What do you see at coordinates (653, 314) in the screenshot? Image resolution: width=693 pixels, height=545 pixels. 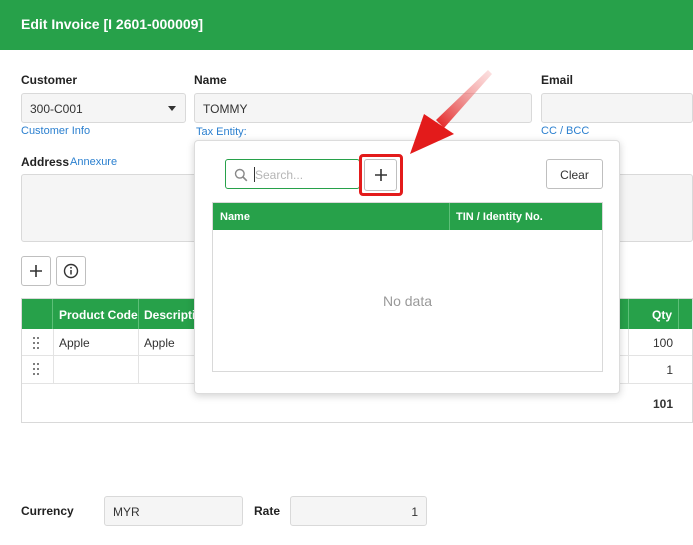 I see `column-qty: Qty` at bounding box center [653, 314].